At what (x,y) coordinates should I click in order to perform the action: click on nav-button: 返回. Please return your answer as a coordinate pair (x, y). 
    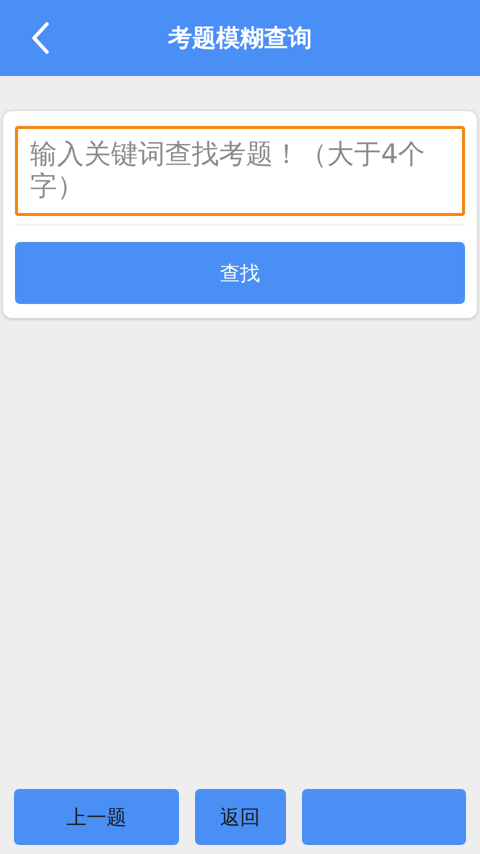
    Looking at the image, I should click on (240, 817).